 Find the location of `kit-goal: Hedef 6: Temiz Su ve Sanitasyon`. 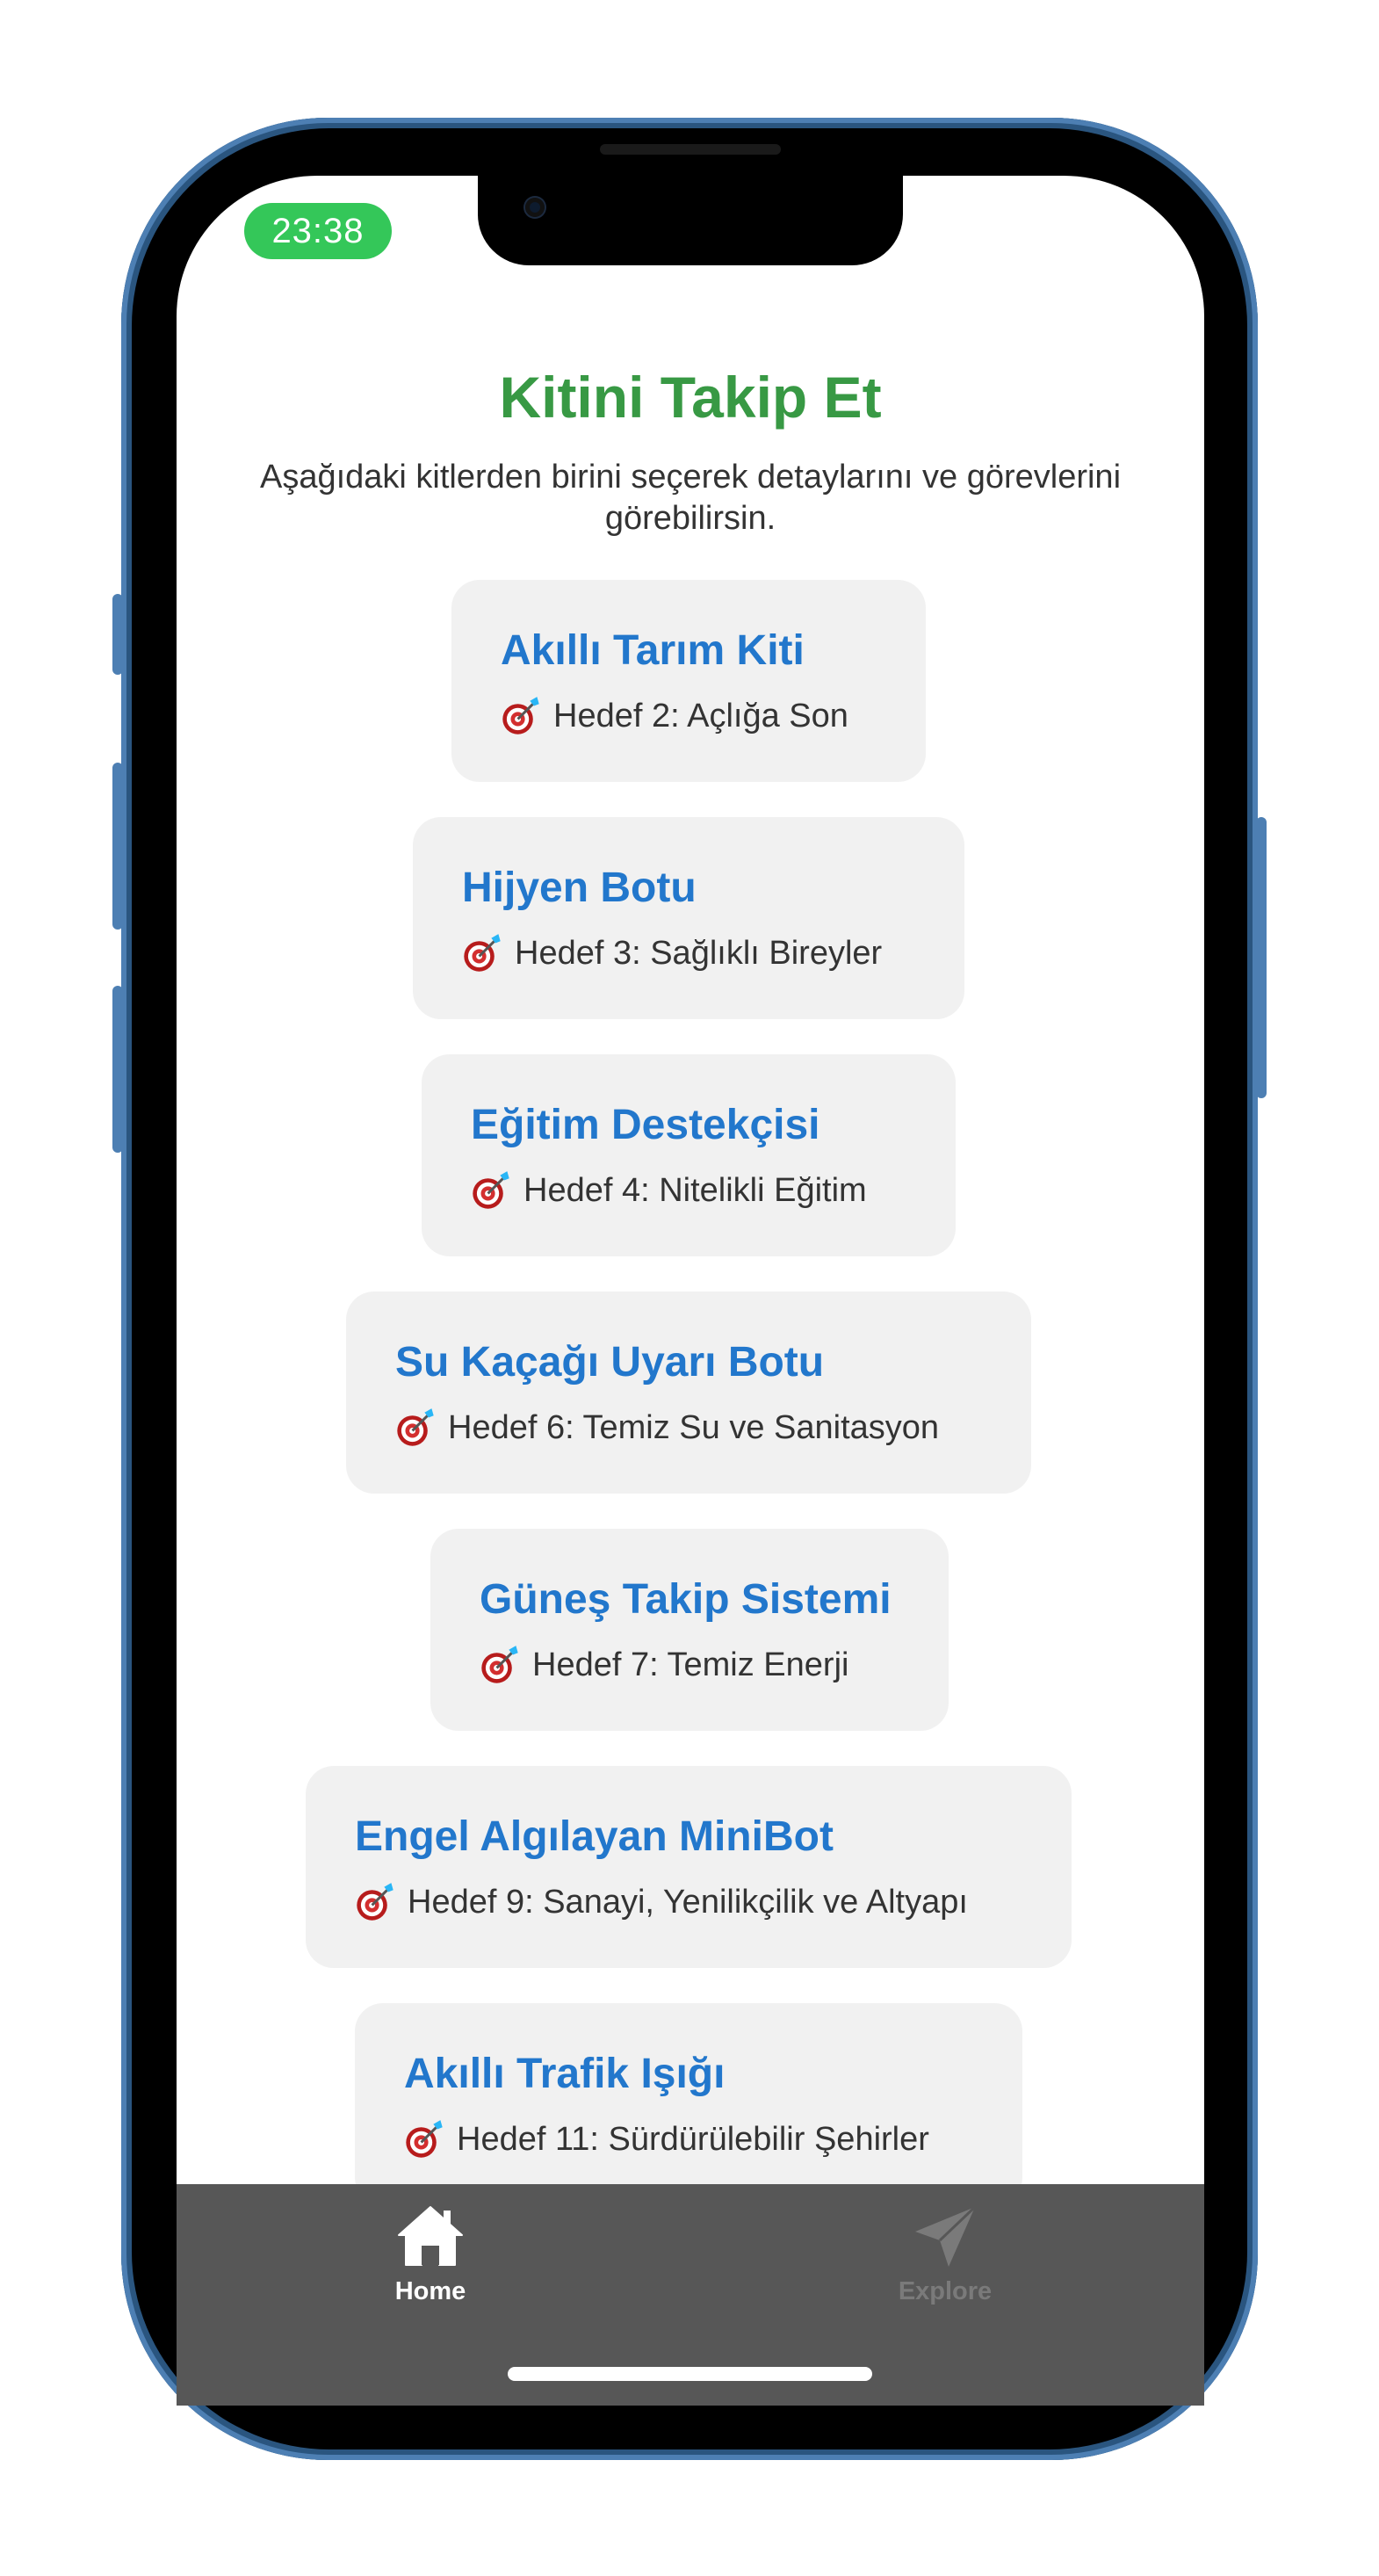

kit-goal: Hedef 6: Temiz Su ve Sanitasyon is located at coordinates (667, 1427).